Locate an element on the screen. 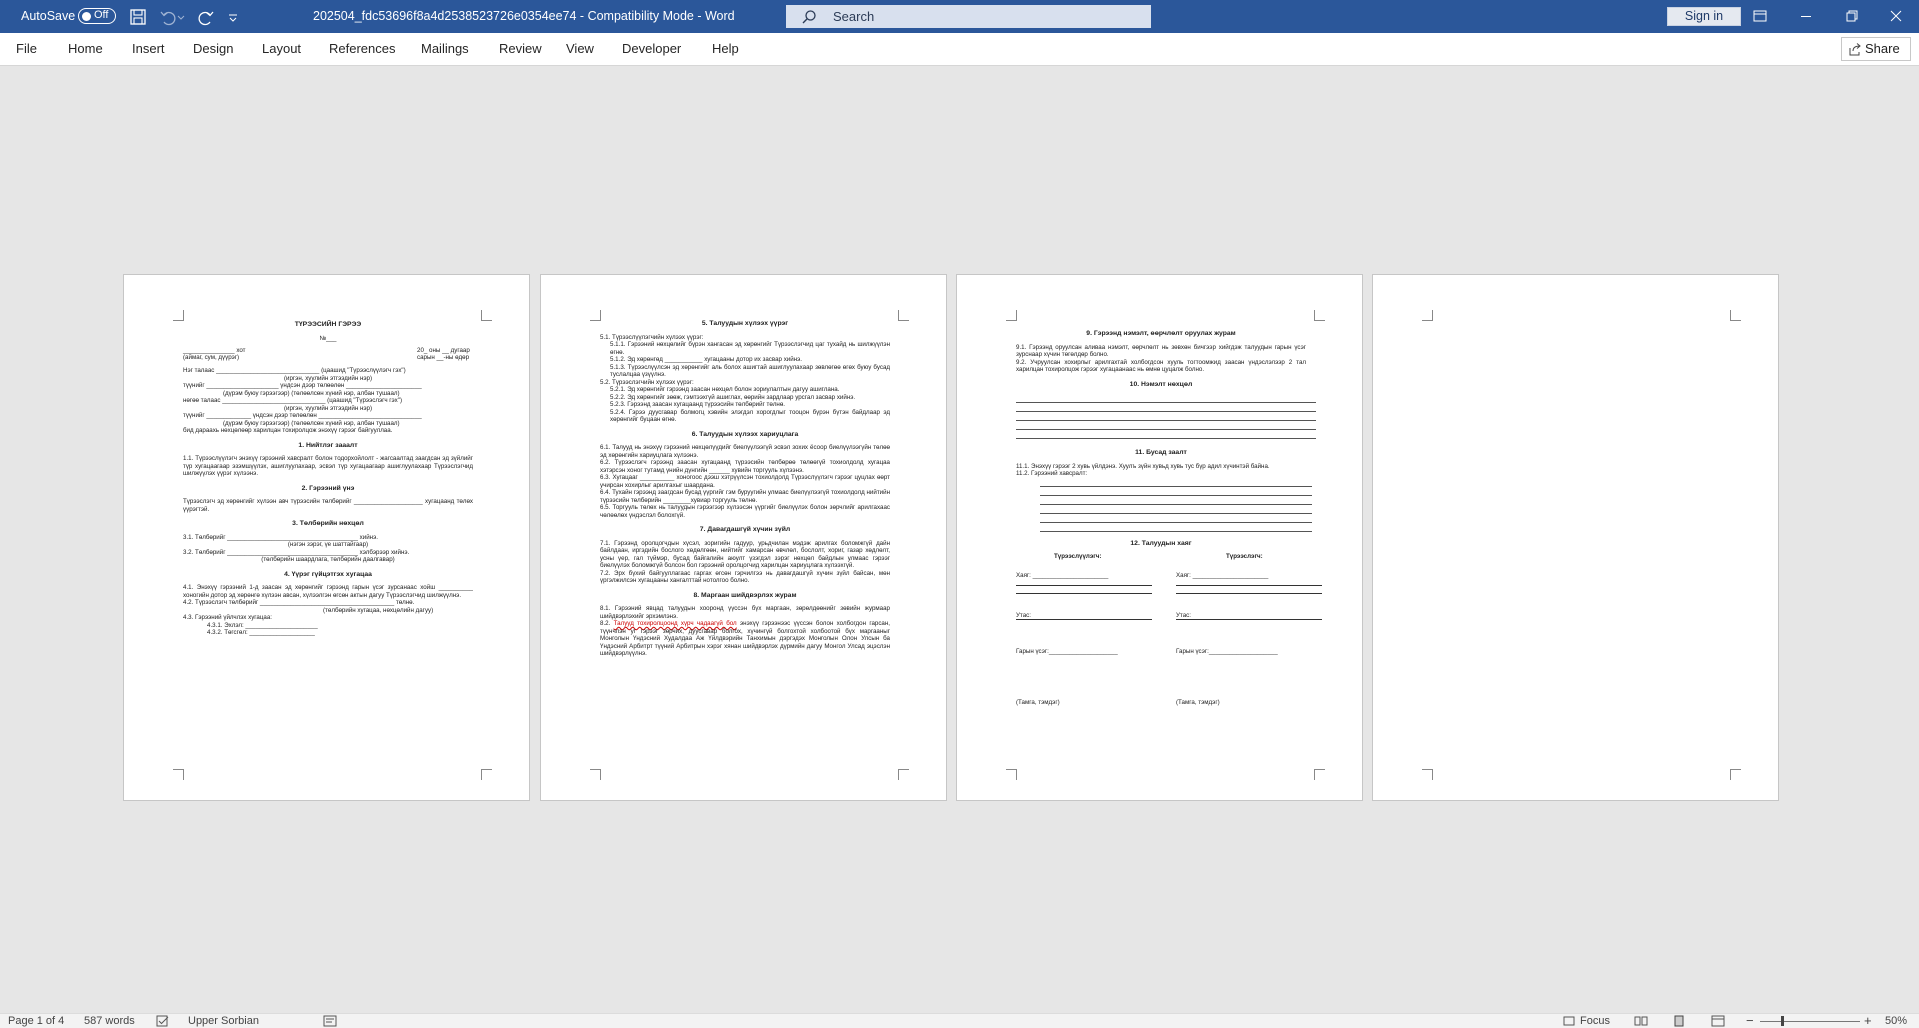  section-heading: 7. Давагдашгүй хүчин зүйл is located at coordinates (745, 529).